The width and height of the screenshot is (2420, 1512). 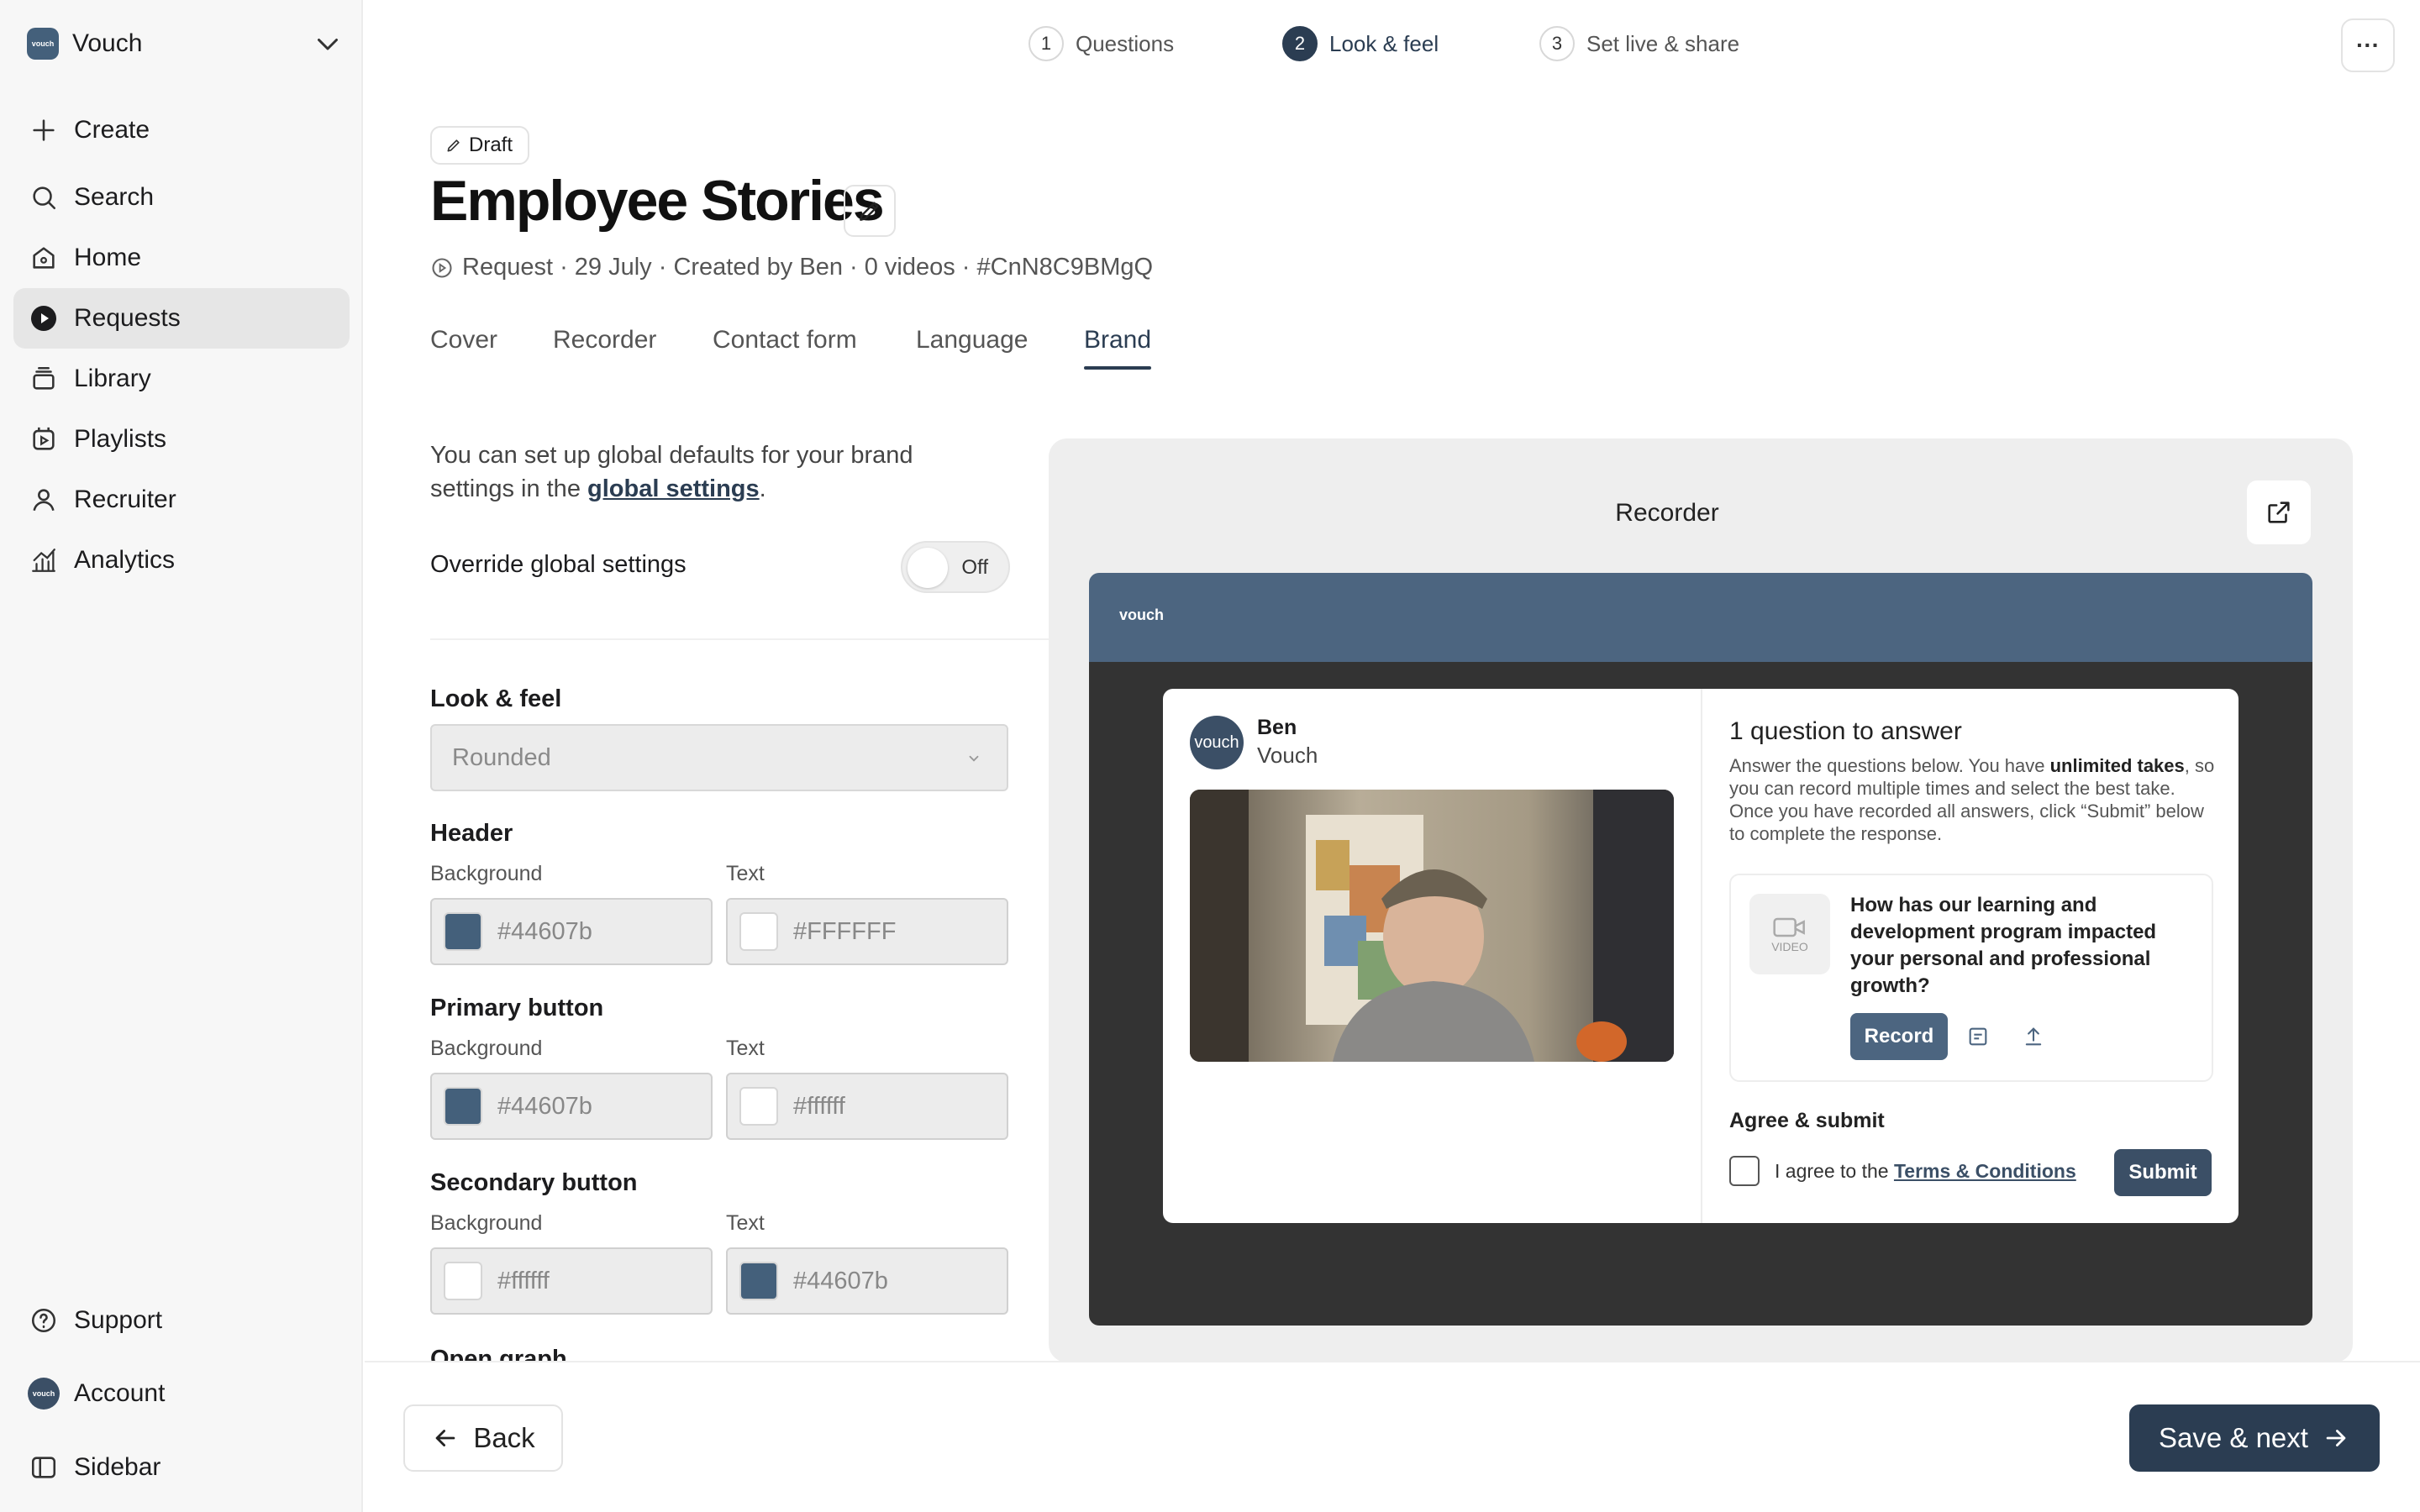 I want to click on avatar-icon: vouch, so click(x=43, y=1393).